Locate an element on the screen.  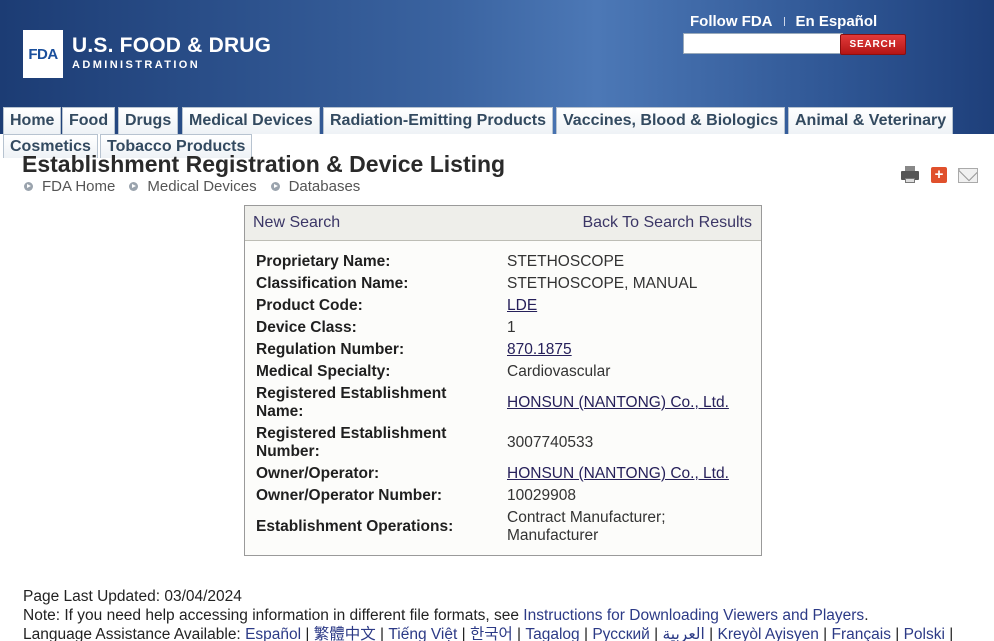
lang-vietnamese-link: Tiếng Việt is located at coordinates (422, 633).